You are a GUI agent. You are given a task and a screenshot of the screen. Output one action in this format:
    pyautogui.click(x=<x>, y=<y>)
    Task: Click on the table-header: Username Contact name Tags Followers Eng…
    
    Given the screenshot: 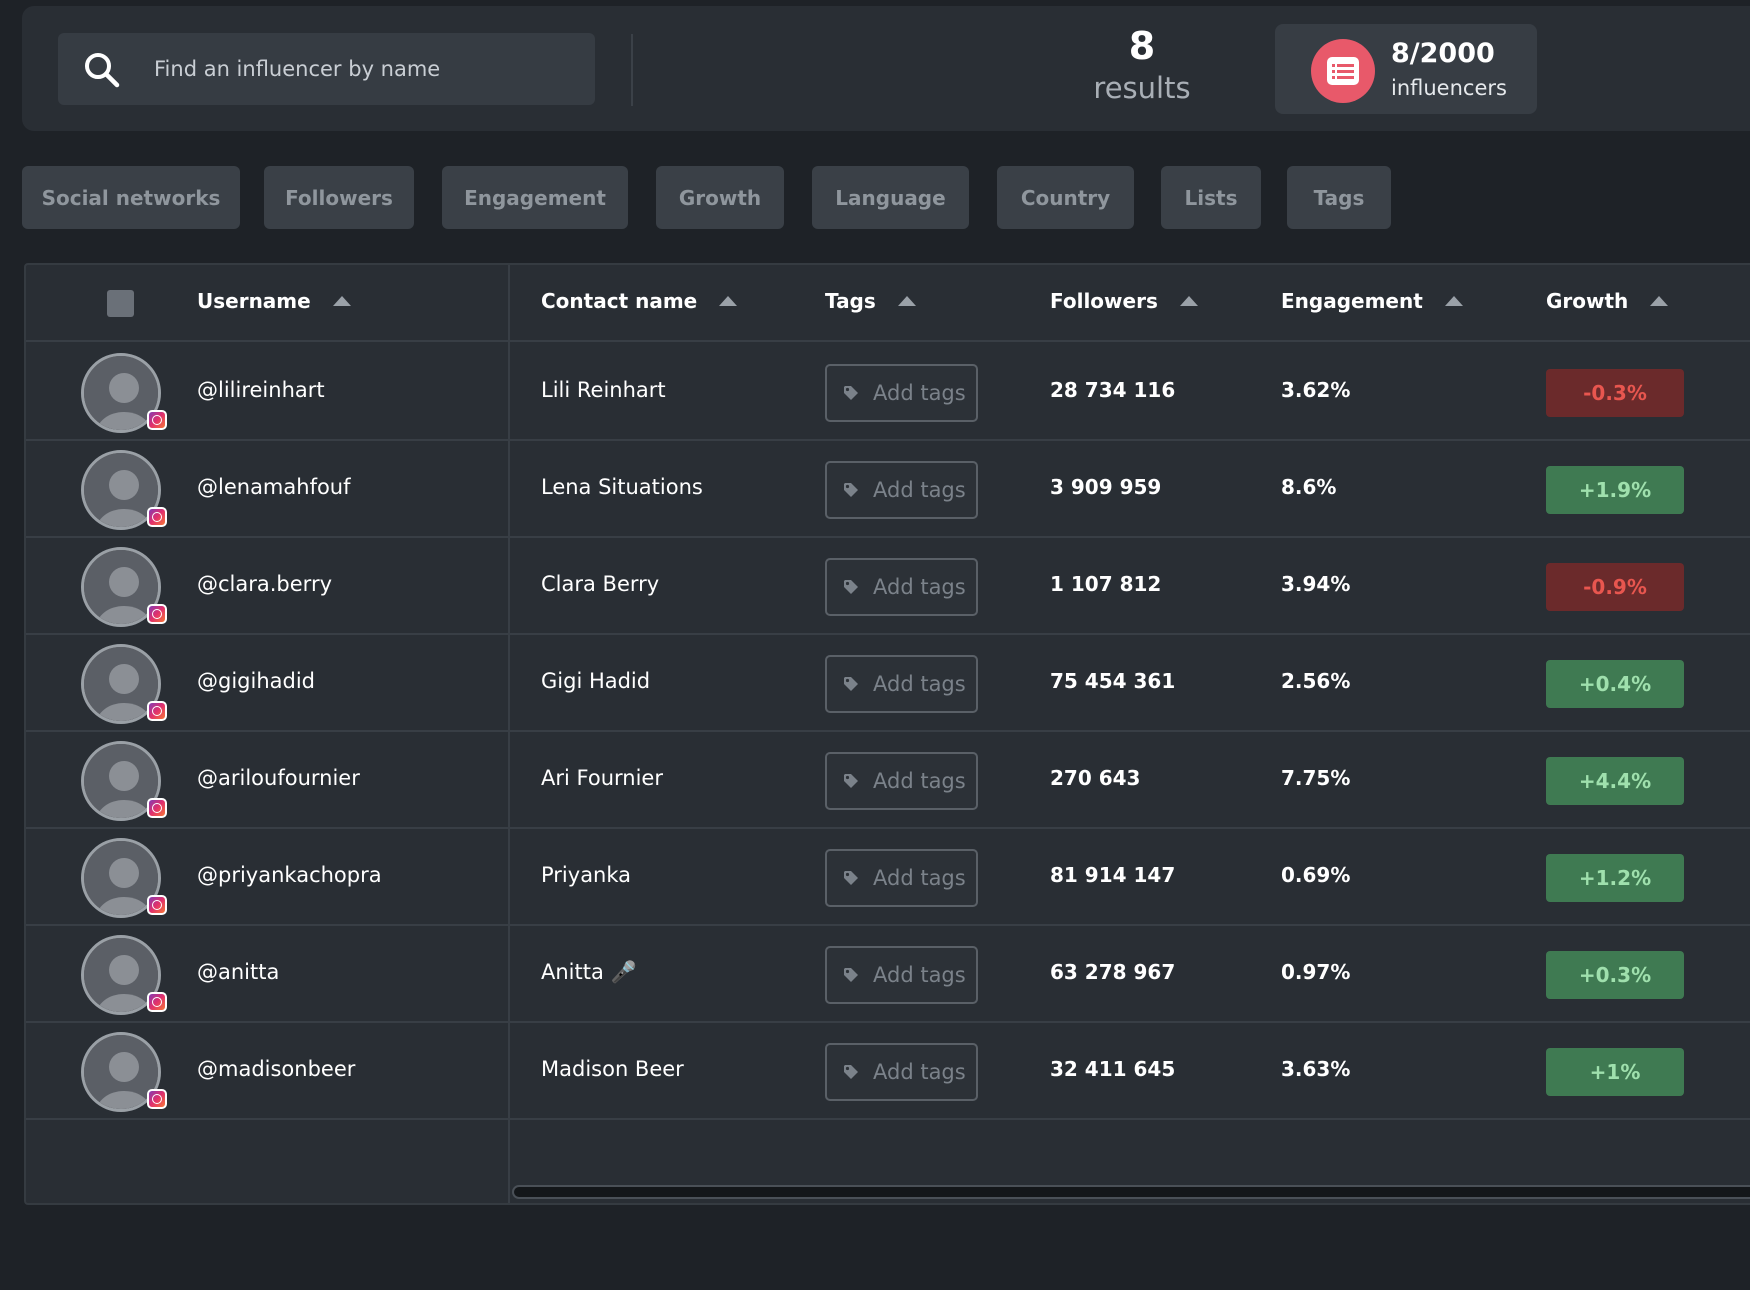 What is the action you would take?
    pyautogui.click(x=888, y=303)
    